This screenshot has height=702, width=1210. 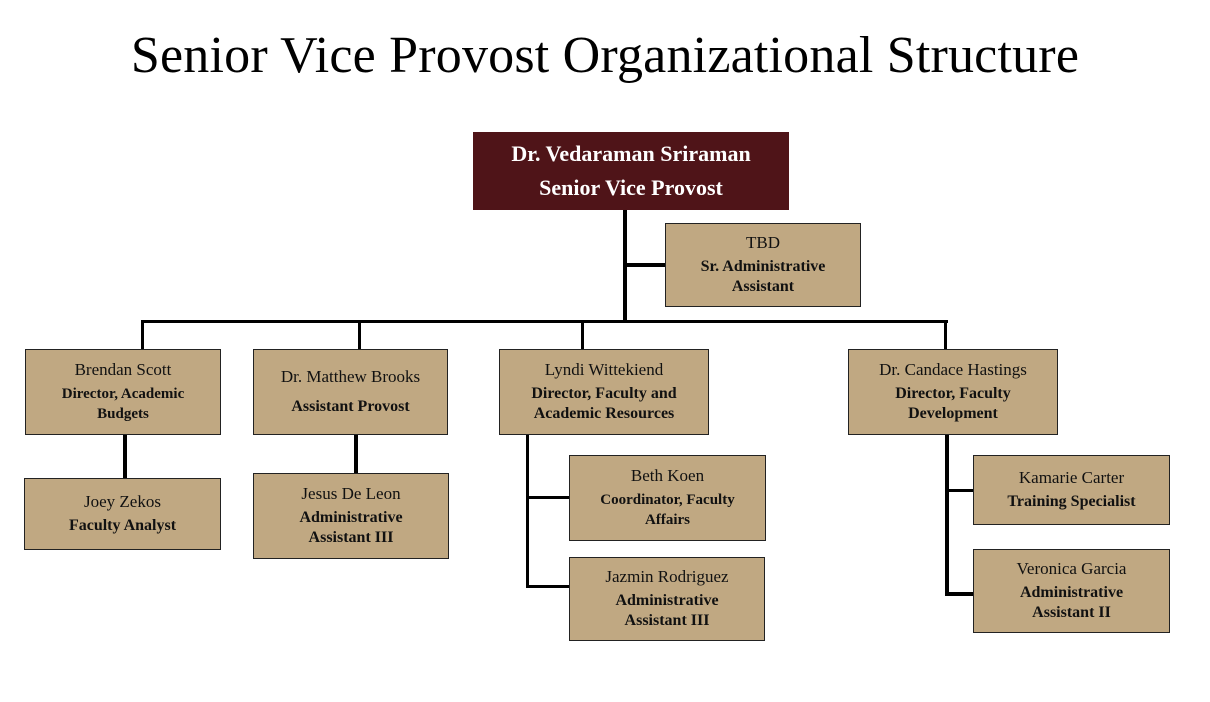 What do you see at coordinates (122, 514) in the screenshot?
I see `node-faculty-analyst: Joey Zekos Faculty Analyst` at bounding box center [122, 514].